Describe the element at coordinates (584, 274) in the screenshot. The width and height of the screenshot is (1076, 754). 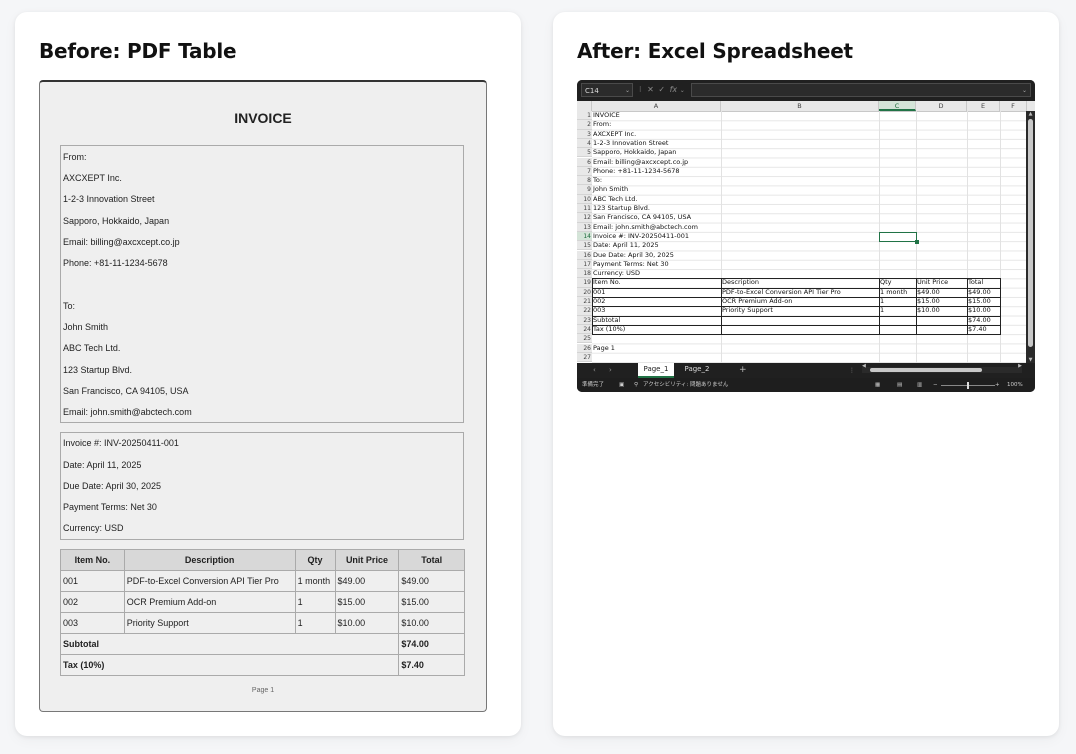
I see `row-header: 18` at that location.